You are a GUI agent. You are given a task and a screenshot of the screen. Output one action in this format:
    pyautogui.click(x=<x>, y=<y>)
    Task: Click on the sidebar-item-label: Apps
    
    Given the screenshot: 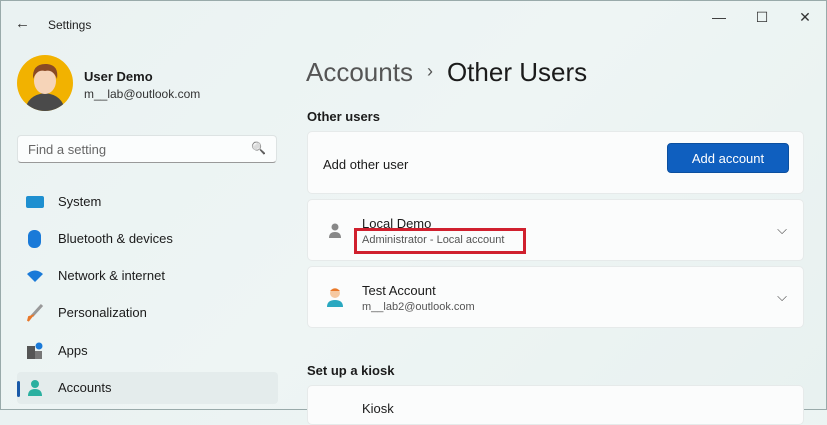 What is the action you would take?
    pyautogui.click(x=73, y=350)
    